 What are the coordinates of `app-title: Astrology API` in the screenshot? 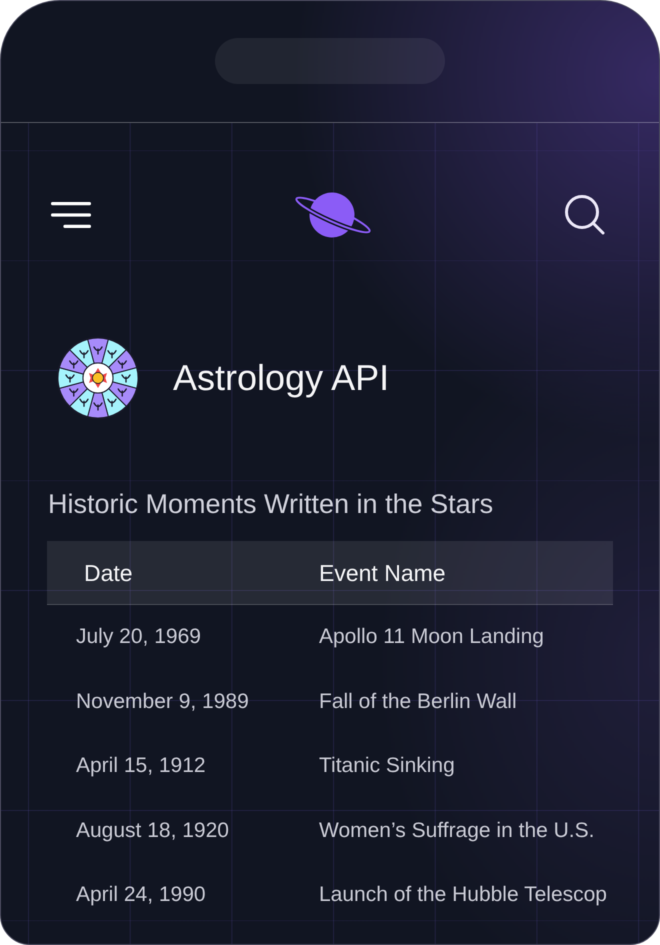 It's located at (281, 378).